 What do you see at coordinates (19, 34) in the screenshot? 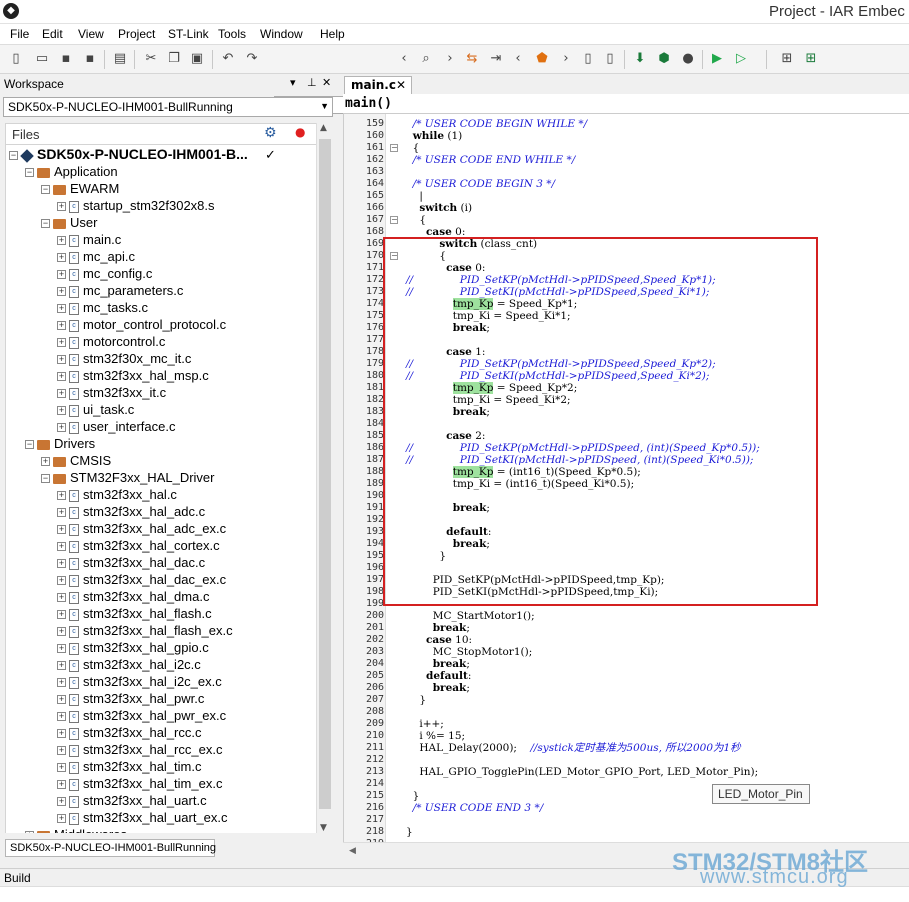
I see `menu-file: File` at bounding box center [19, 34].